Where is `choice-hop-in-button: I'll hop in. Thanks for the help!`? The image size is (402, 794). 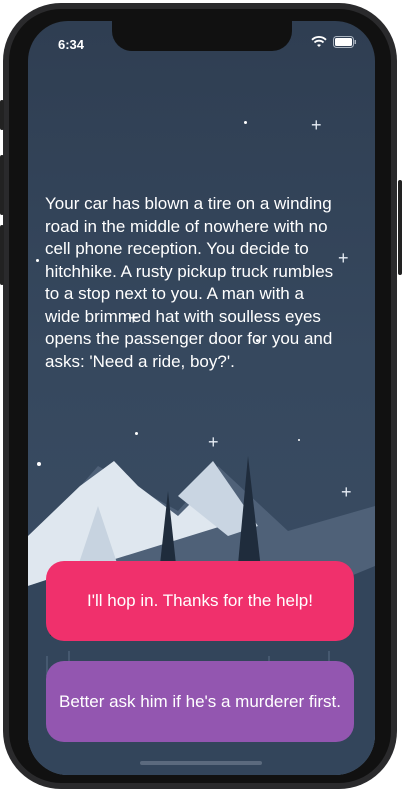 choice-hop-in-button: I'll hop in. Thanks for the help! is located at coordinates (200, 601).